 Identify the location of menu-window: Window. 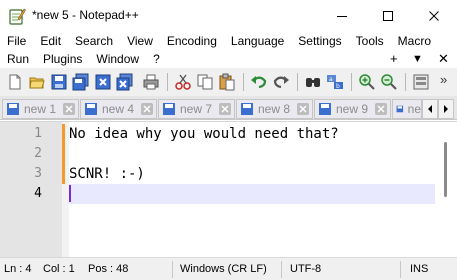
(114, 59).